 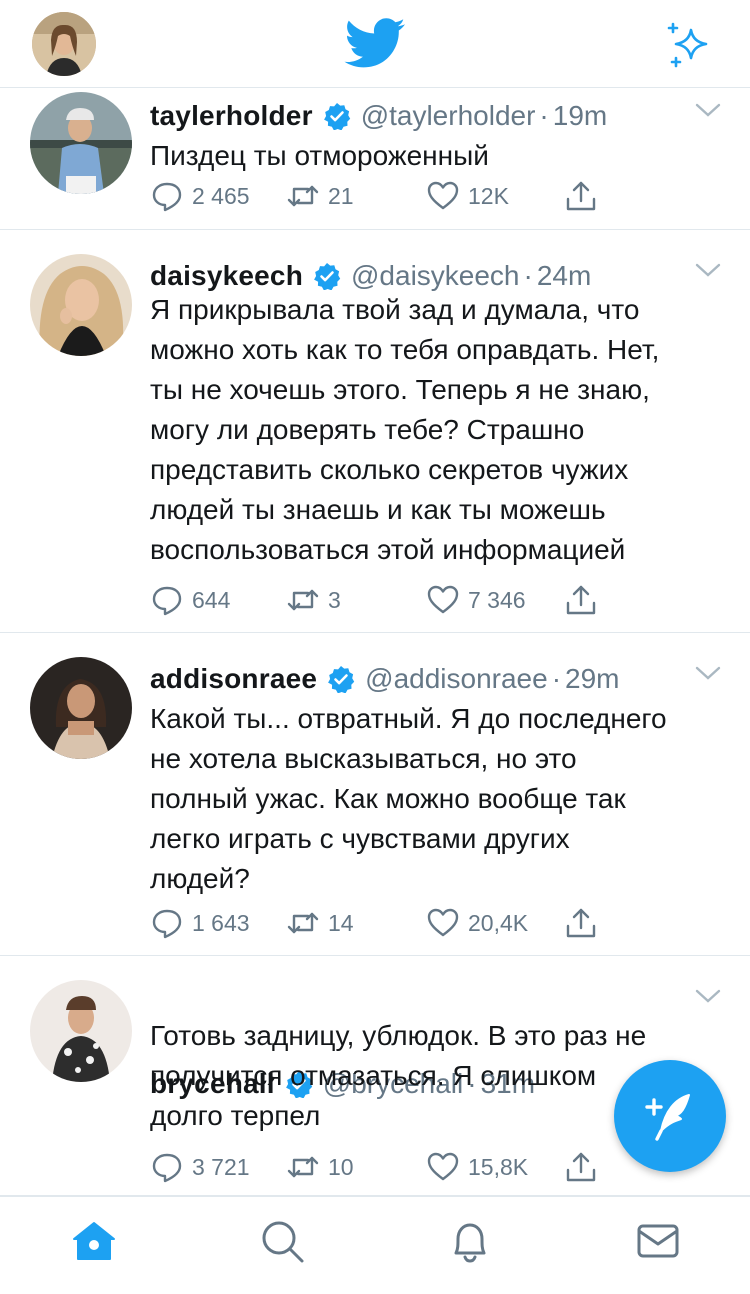 What do you see at coordinates (508, 1083) in the screenshot?
I see `tweet-time: 31m` at bounding box center [508, 1083].